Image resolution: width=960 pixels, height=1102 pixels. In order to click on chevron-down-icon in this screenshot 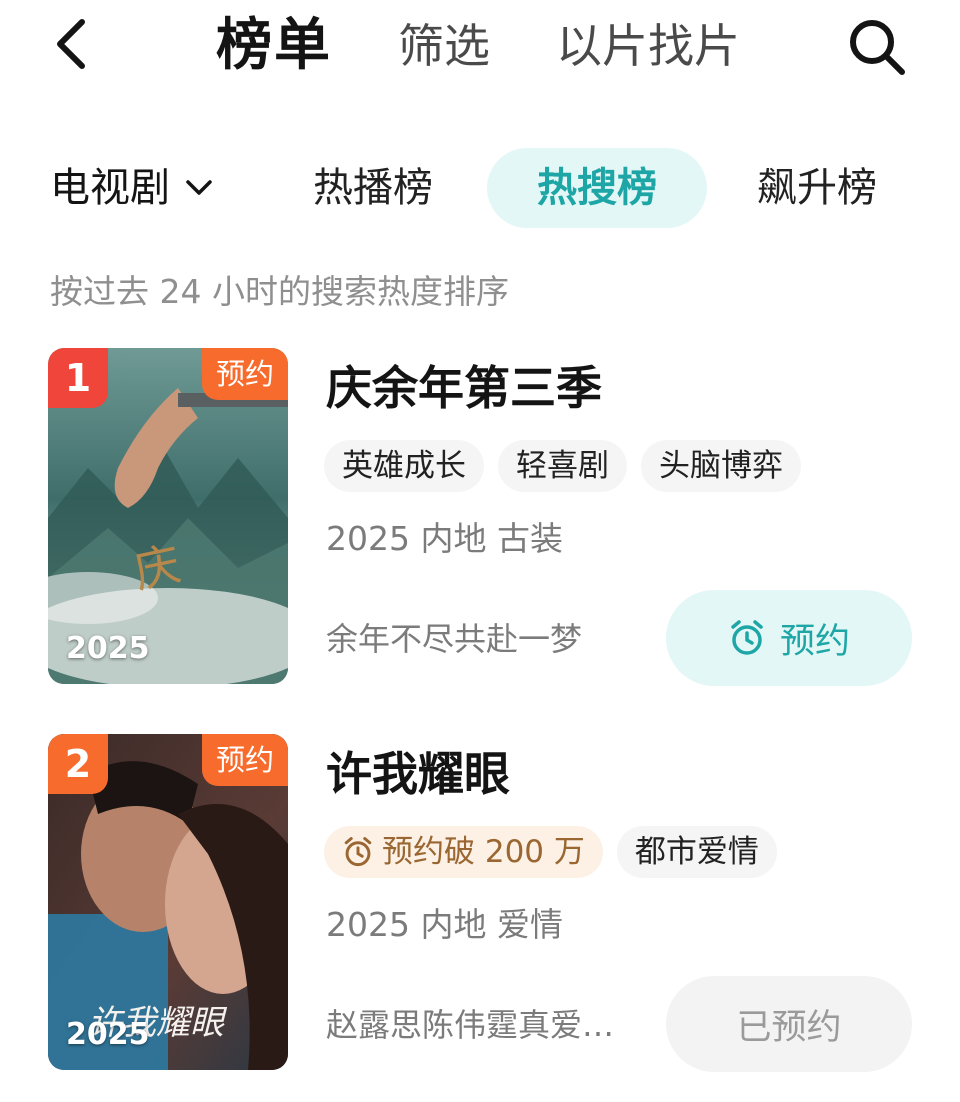, I will do `click(199, 187)`.